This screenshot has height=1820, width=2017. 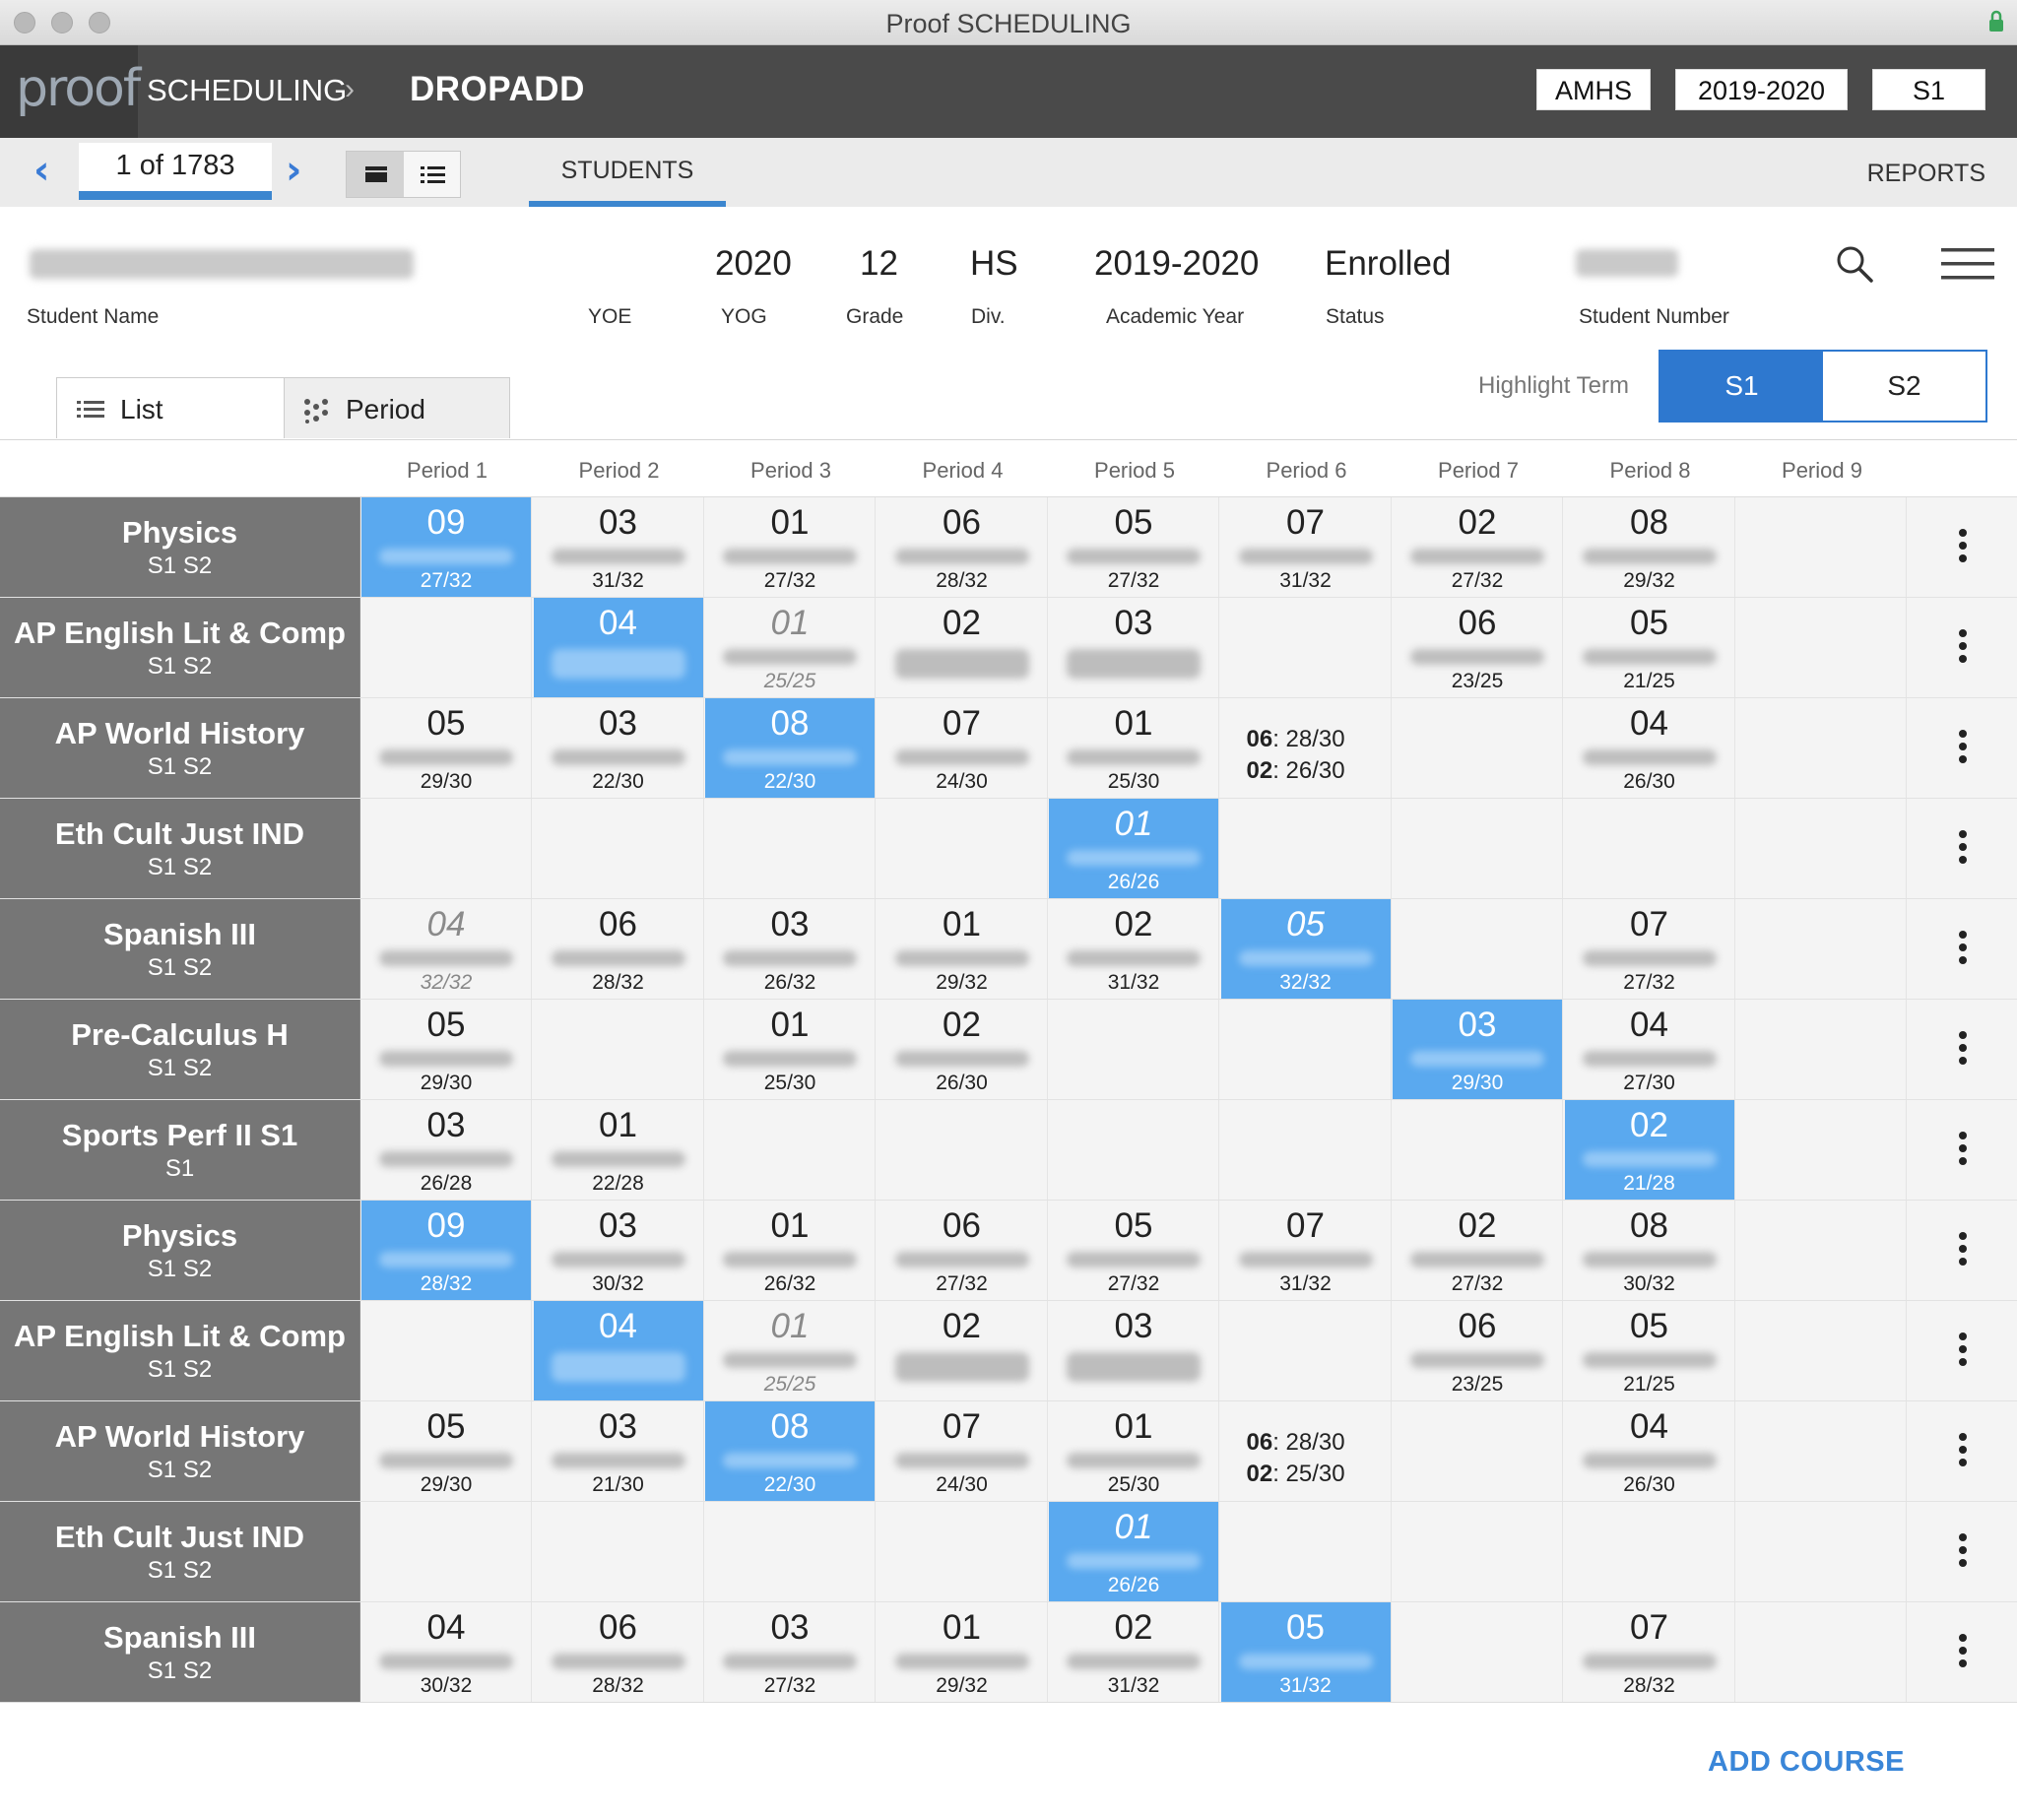 I want to click on section-cell: 06 27/32, so click(x=963, y=1250).